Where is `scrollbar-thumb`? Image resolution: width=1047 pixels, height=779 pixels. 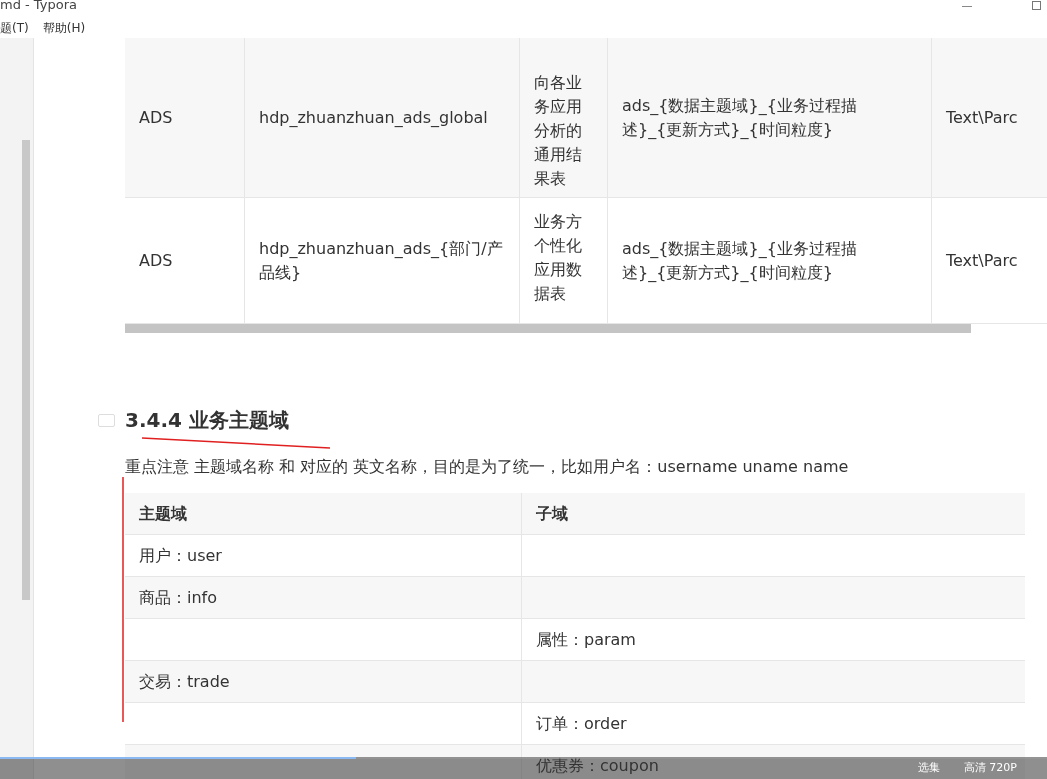 scrollbar-thumb is located at coordinates (26, 370).